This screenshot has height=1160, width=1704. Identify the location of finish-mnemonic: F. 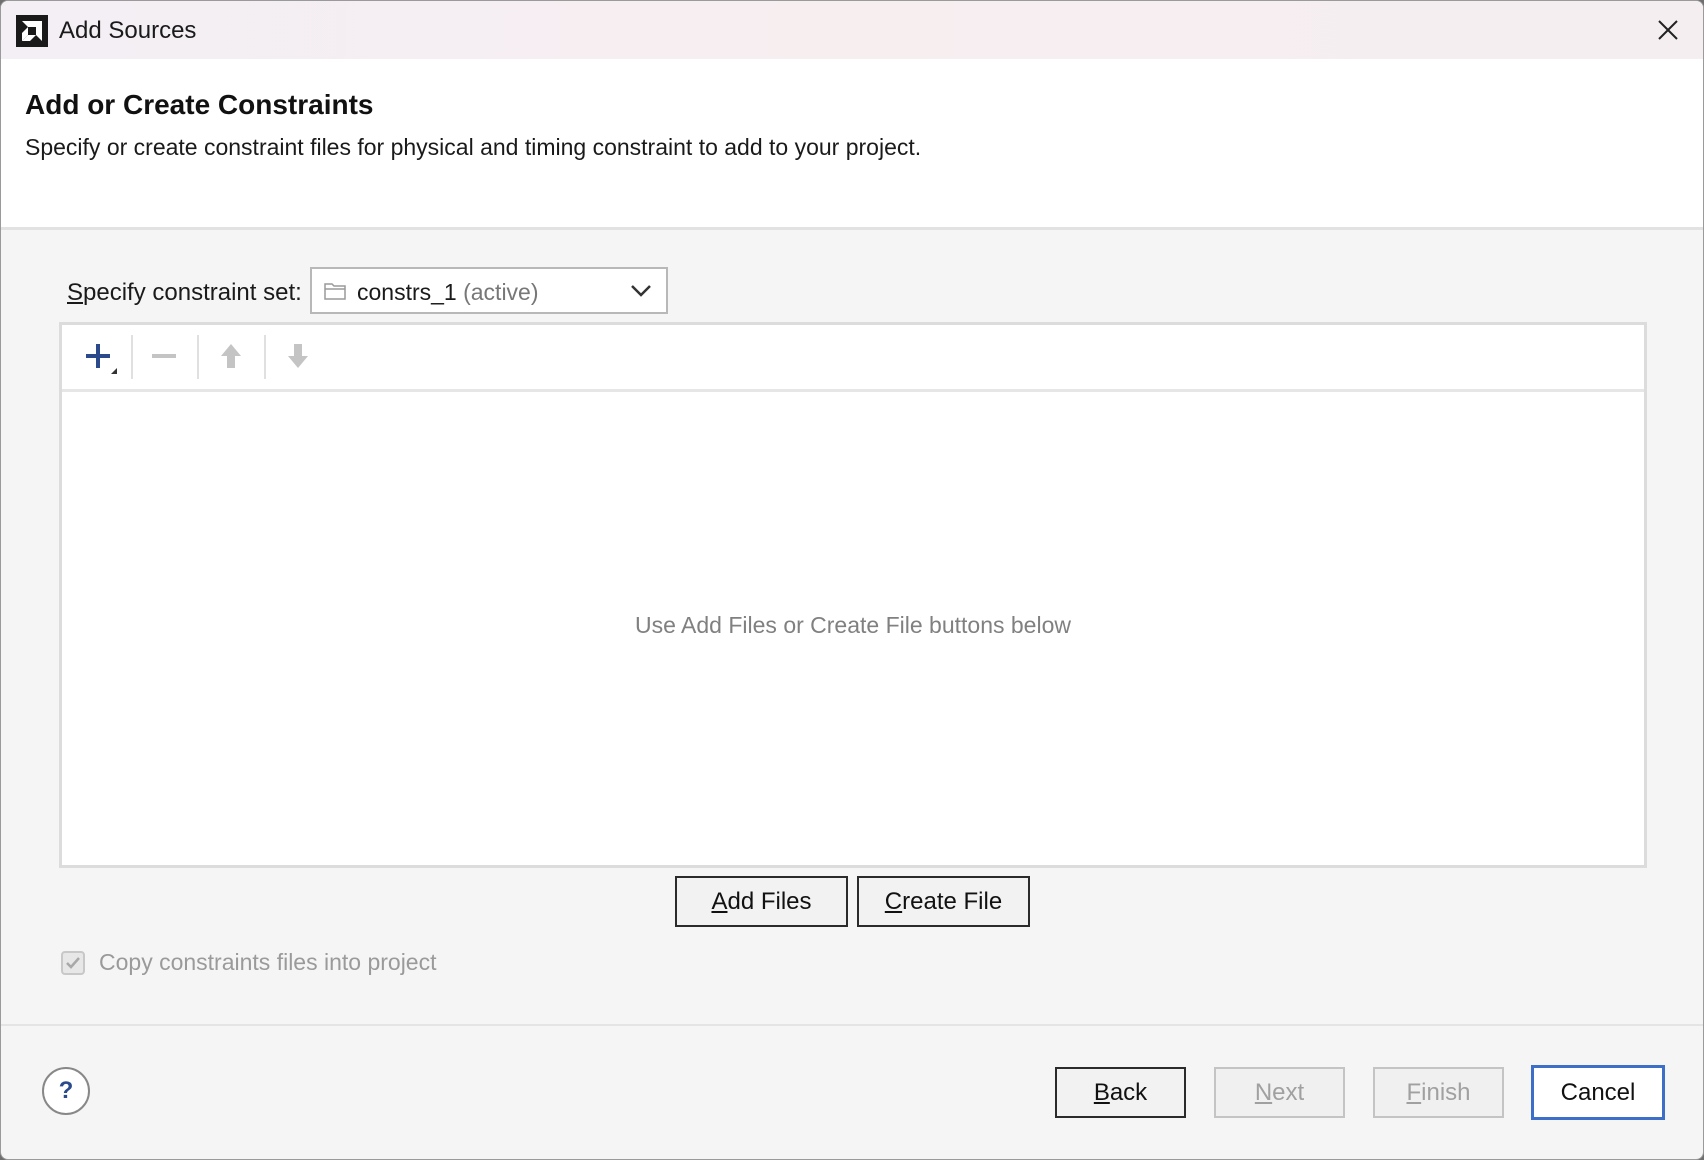
(1414, 1092).